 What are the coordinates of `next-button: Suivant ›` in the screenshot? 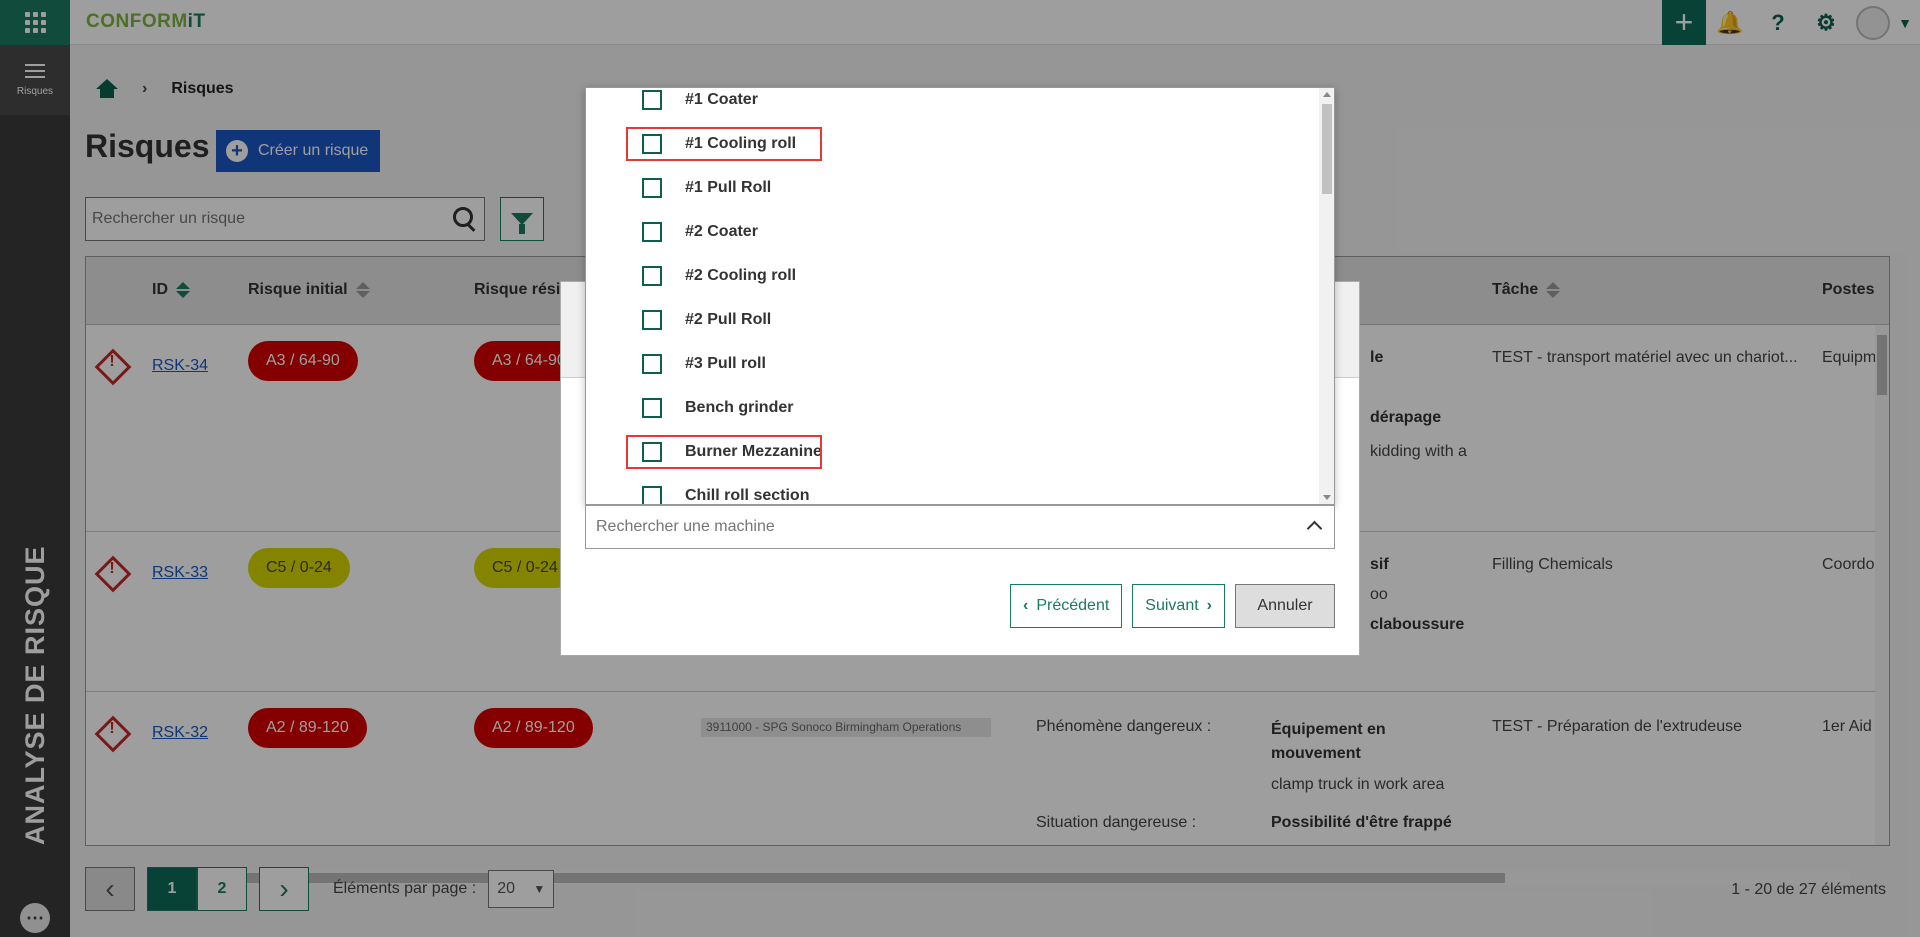 It's located at (1178, 606).